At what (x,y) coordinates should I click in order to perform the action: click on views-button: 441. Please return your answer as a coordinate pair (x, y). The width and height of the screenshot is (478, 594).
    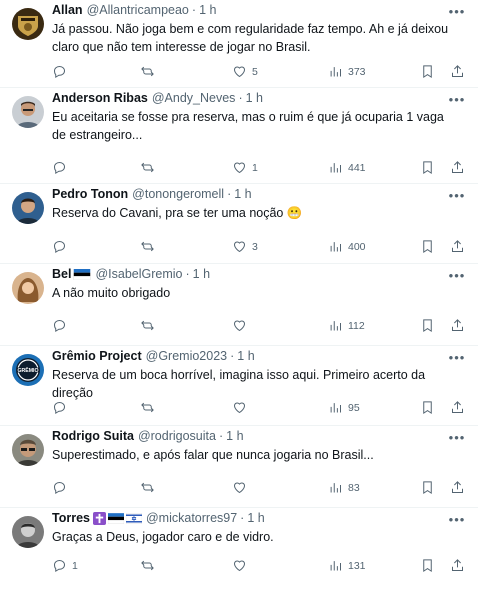
    Looking at the image, I should click on (347, 167).